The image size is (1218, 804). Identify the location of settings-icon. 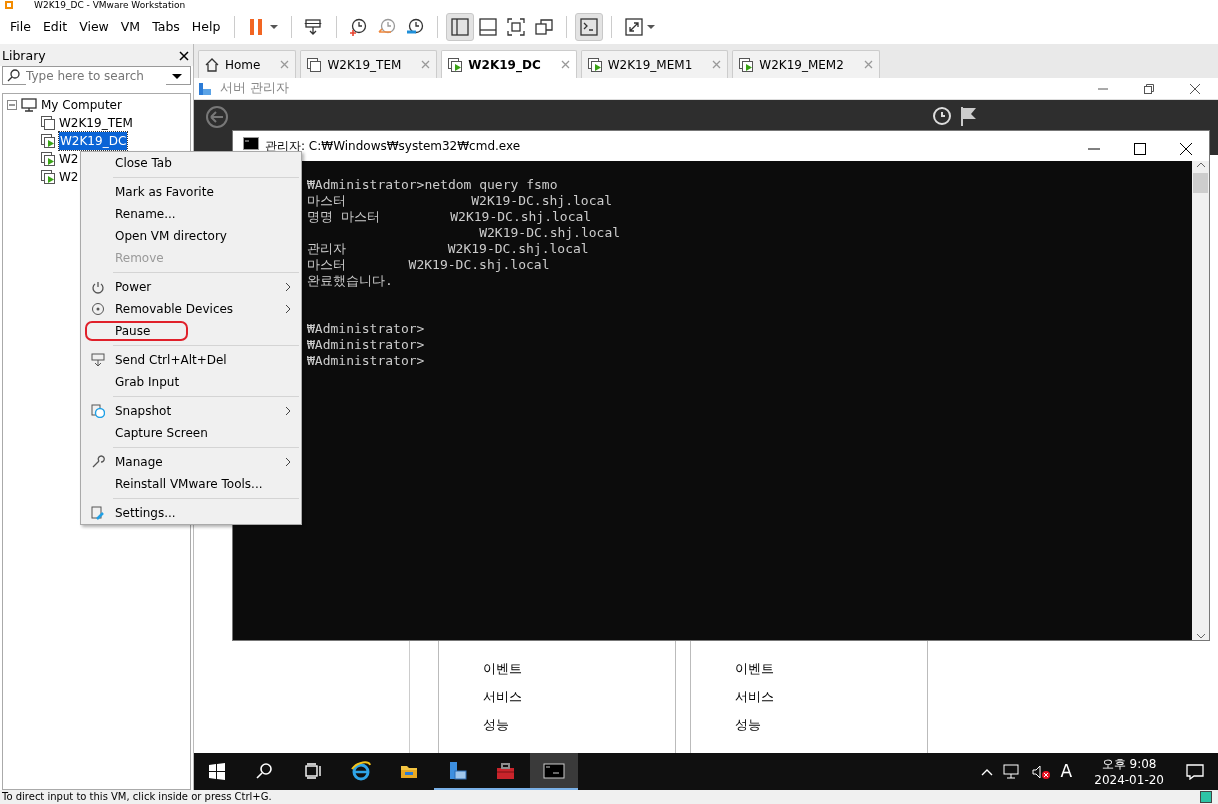
(98, 513).